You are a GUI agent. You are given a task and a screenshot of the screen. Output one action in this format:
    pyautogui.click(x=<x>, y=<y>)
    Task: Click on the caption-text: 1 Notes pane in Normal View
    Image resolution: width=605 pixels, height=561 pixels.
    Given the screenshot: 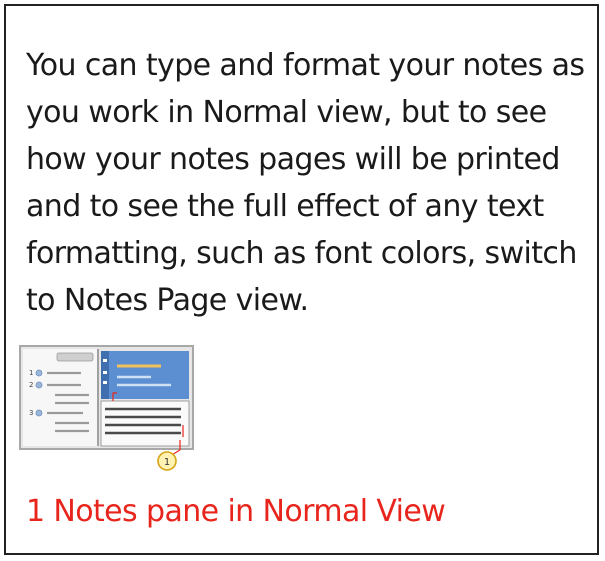 What is the action you would take?
    pyautogui.click(x=236, y=511)
    